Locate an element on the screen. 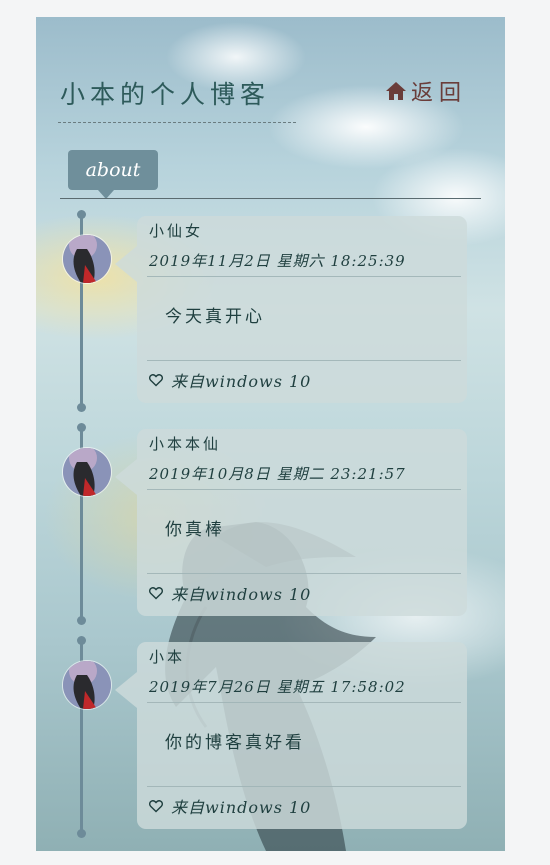 This screenshot has width=550, height=865. post-author: 小本本仙 is located at coordinates (185, 444).